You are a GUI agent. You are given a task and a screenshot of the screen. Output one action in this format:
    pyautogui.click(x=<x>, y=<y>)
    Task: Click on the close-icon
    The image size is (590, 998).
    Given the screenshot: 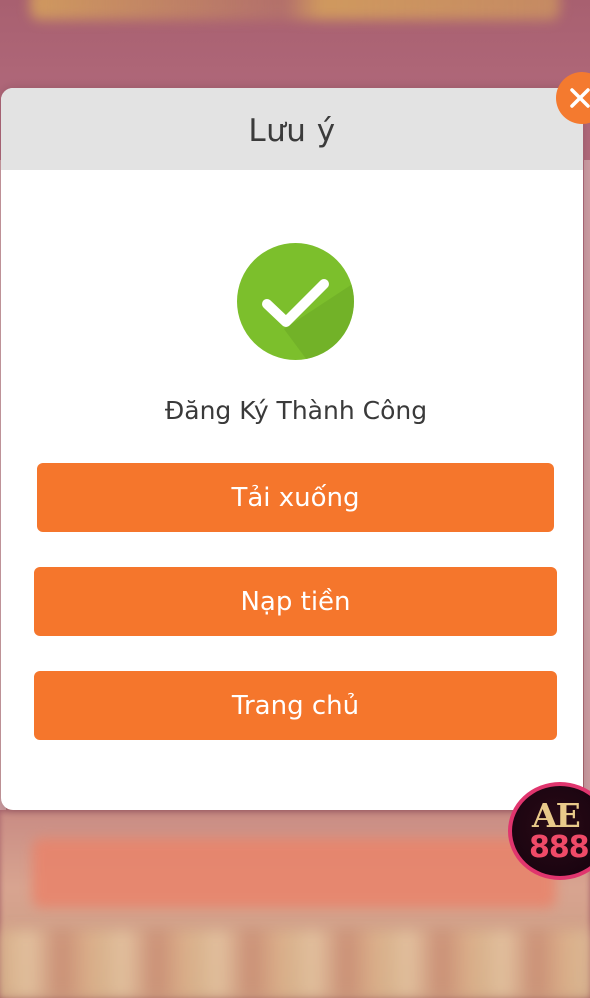 What is the action you would take?
    pyautogui.click(x=580, y=98)
    